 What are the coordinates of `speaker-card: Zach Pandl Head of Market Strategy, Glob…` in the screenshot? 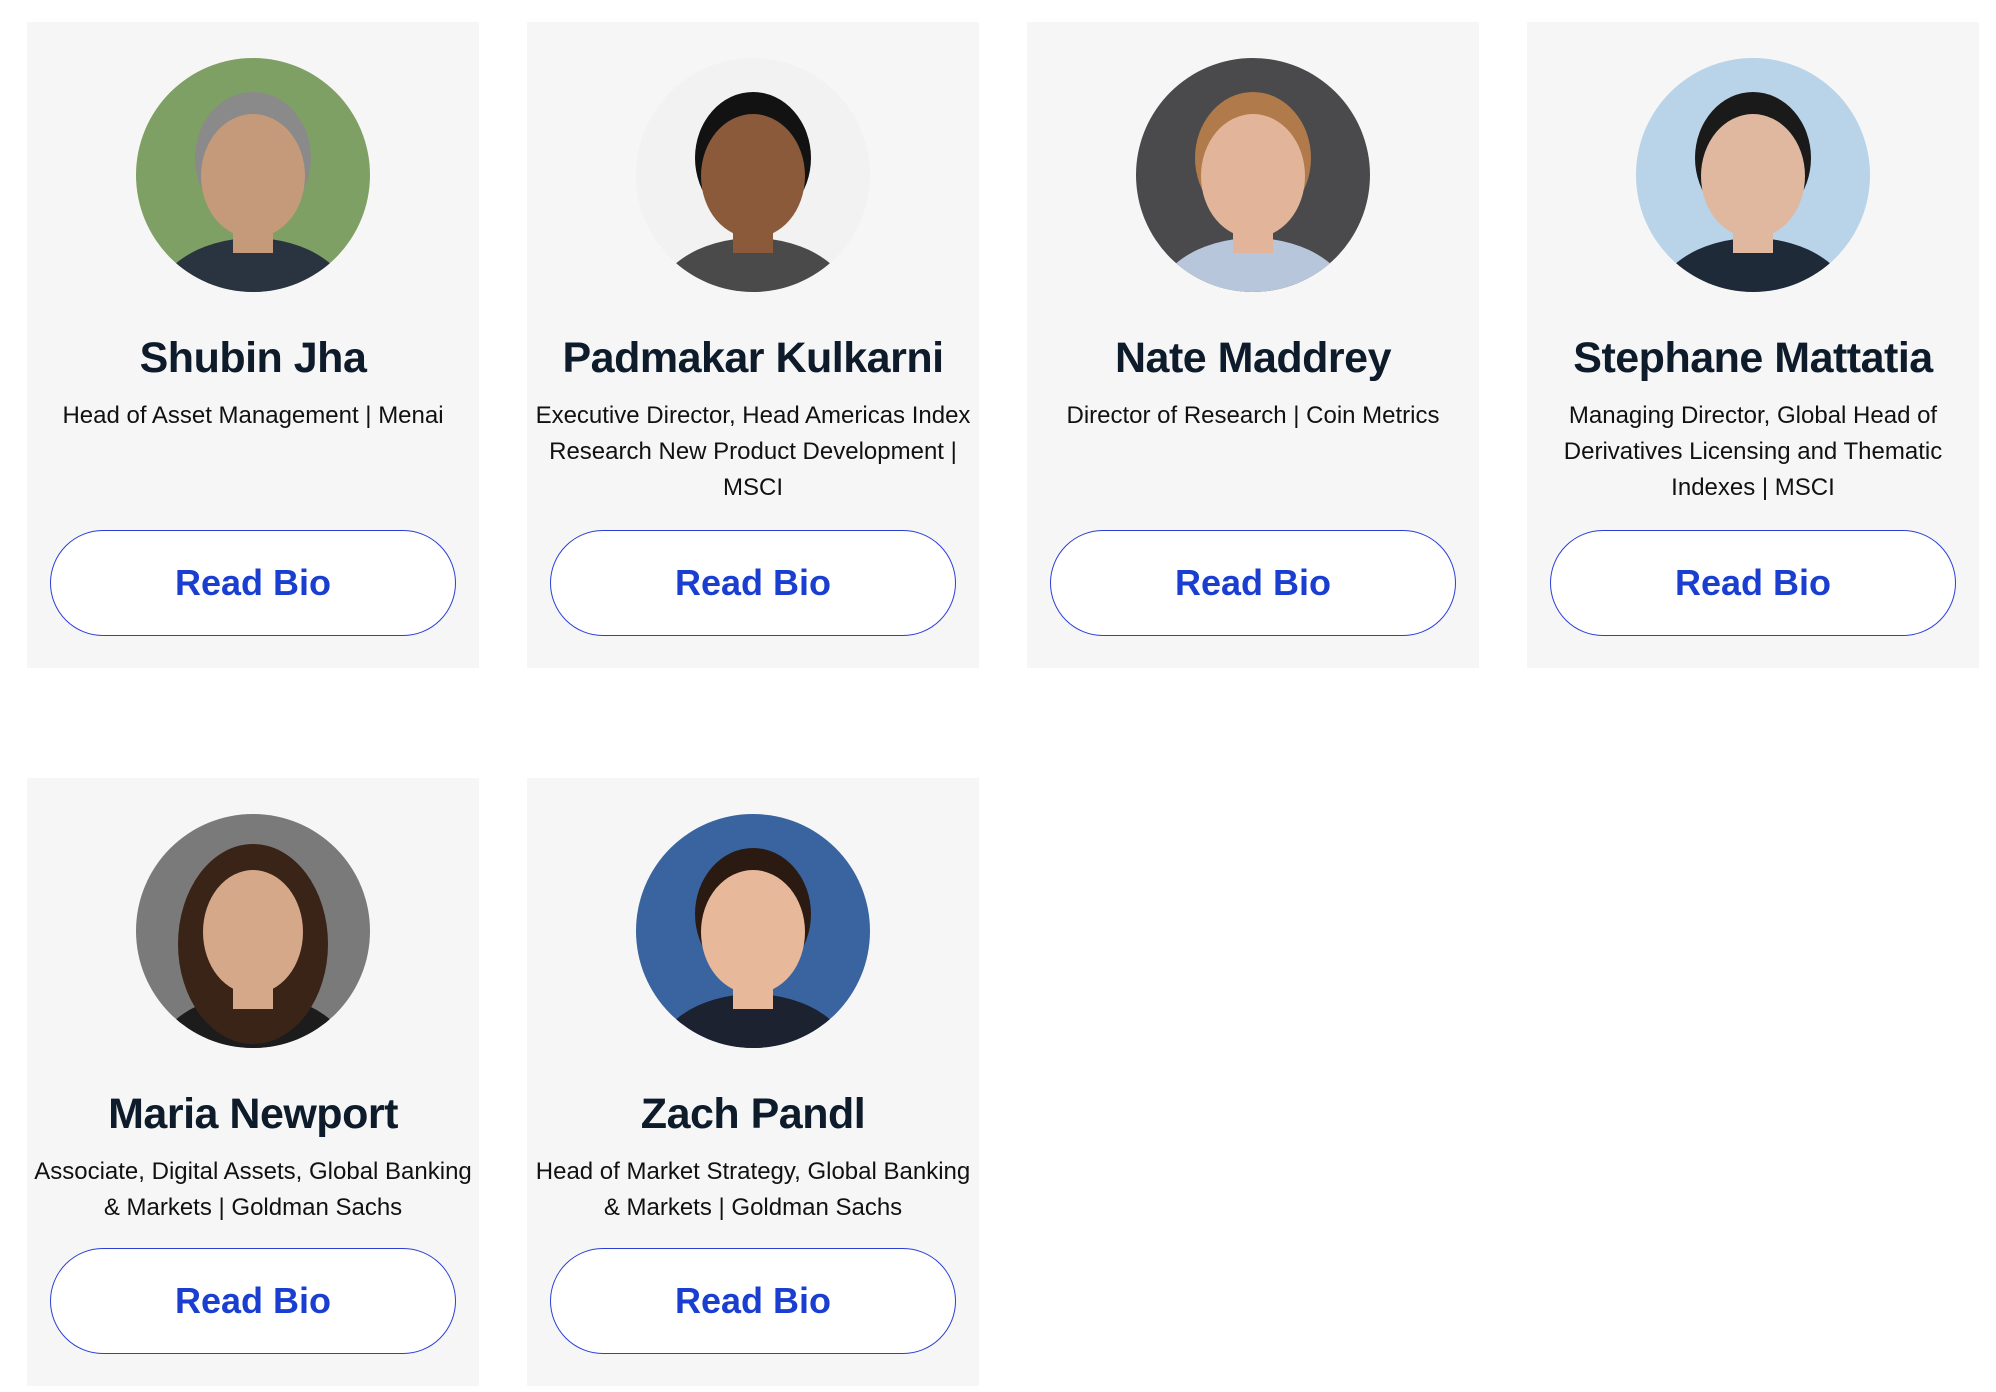 It's located at (753, 1082).